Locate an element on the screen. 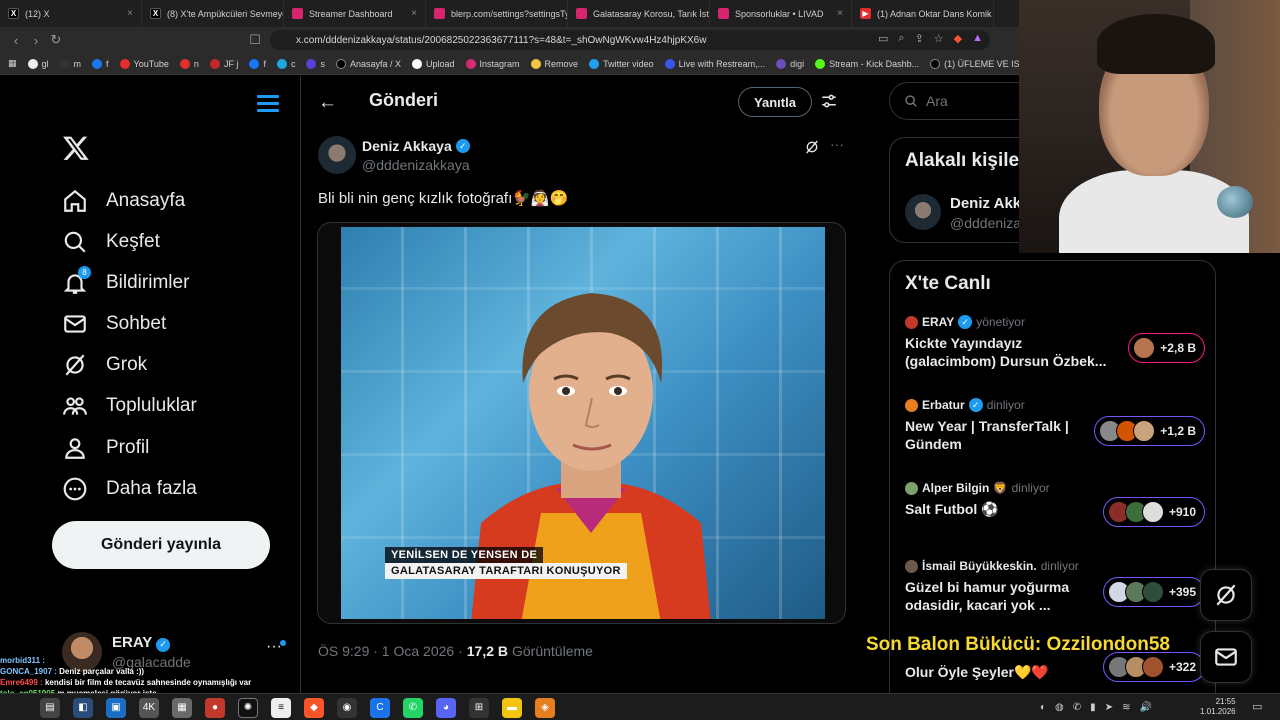 The width and height of the screenshot is (1280, 720). app-icon: ⊞ is located at coordinates (479, 707).